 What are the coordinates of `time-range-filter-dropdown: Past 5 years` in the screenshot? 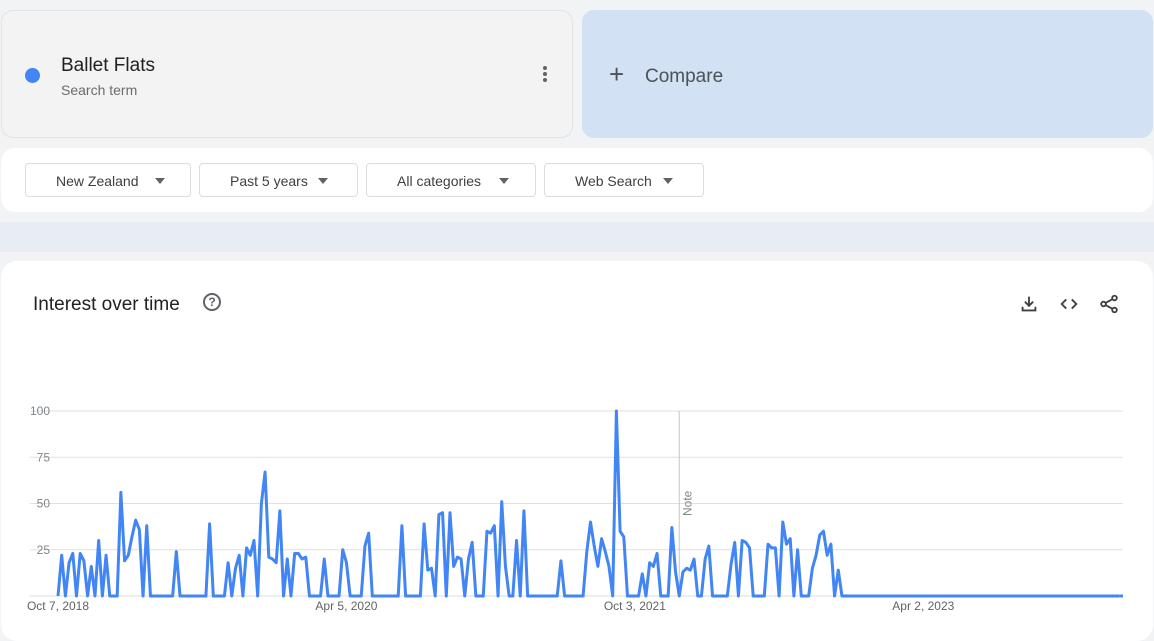 It's located at (278, 180).